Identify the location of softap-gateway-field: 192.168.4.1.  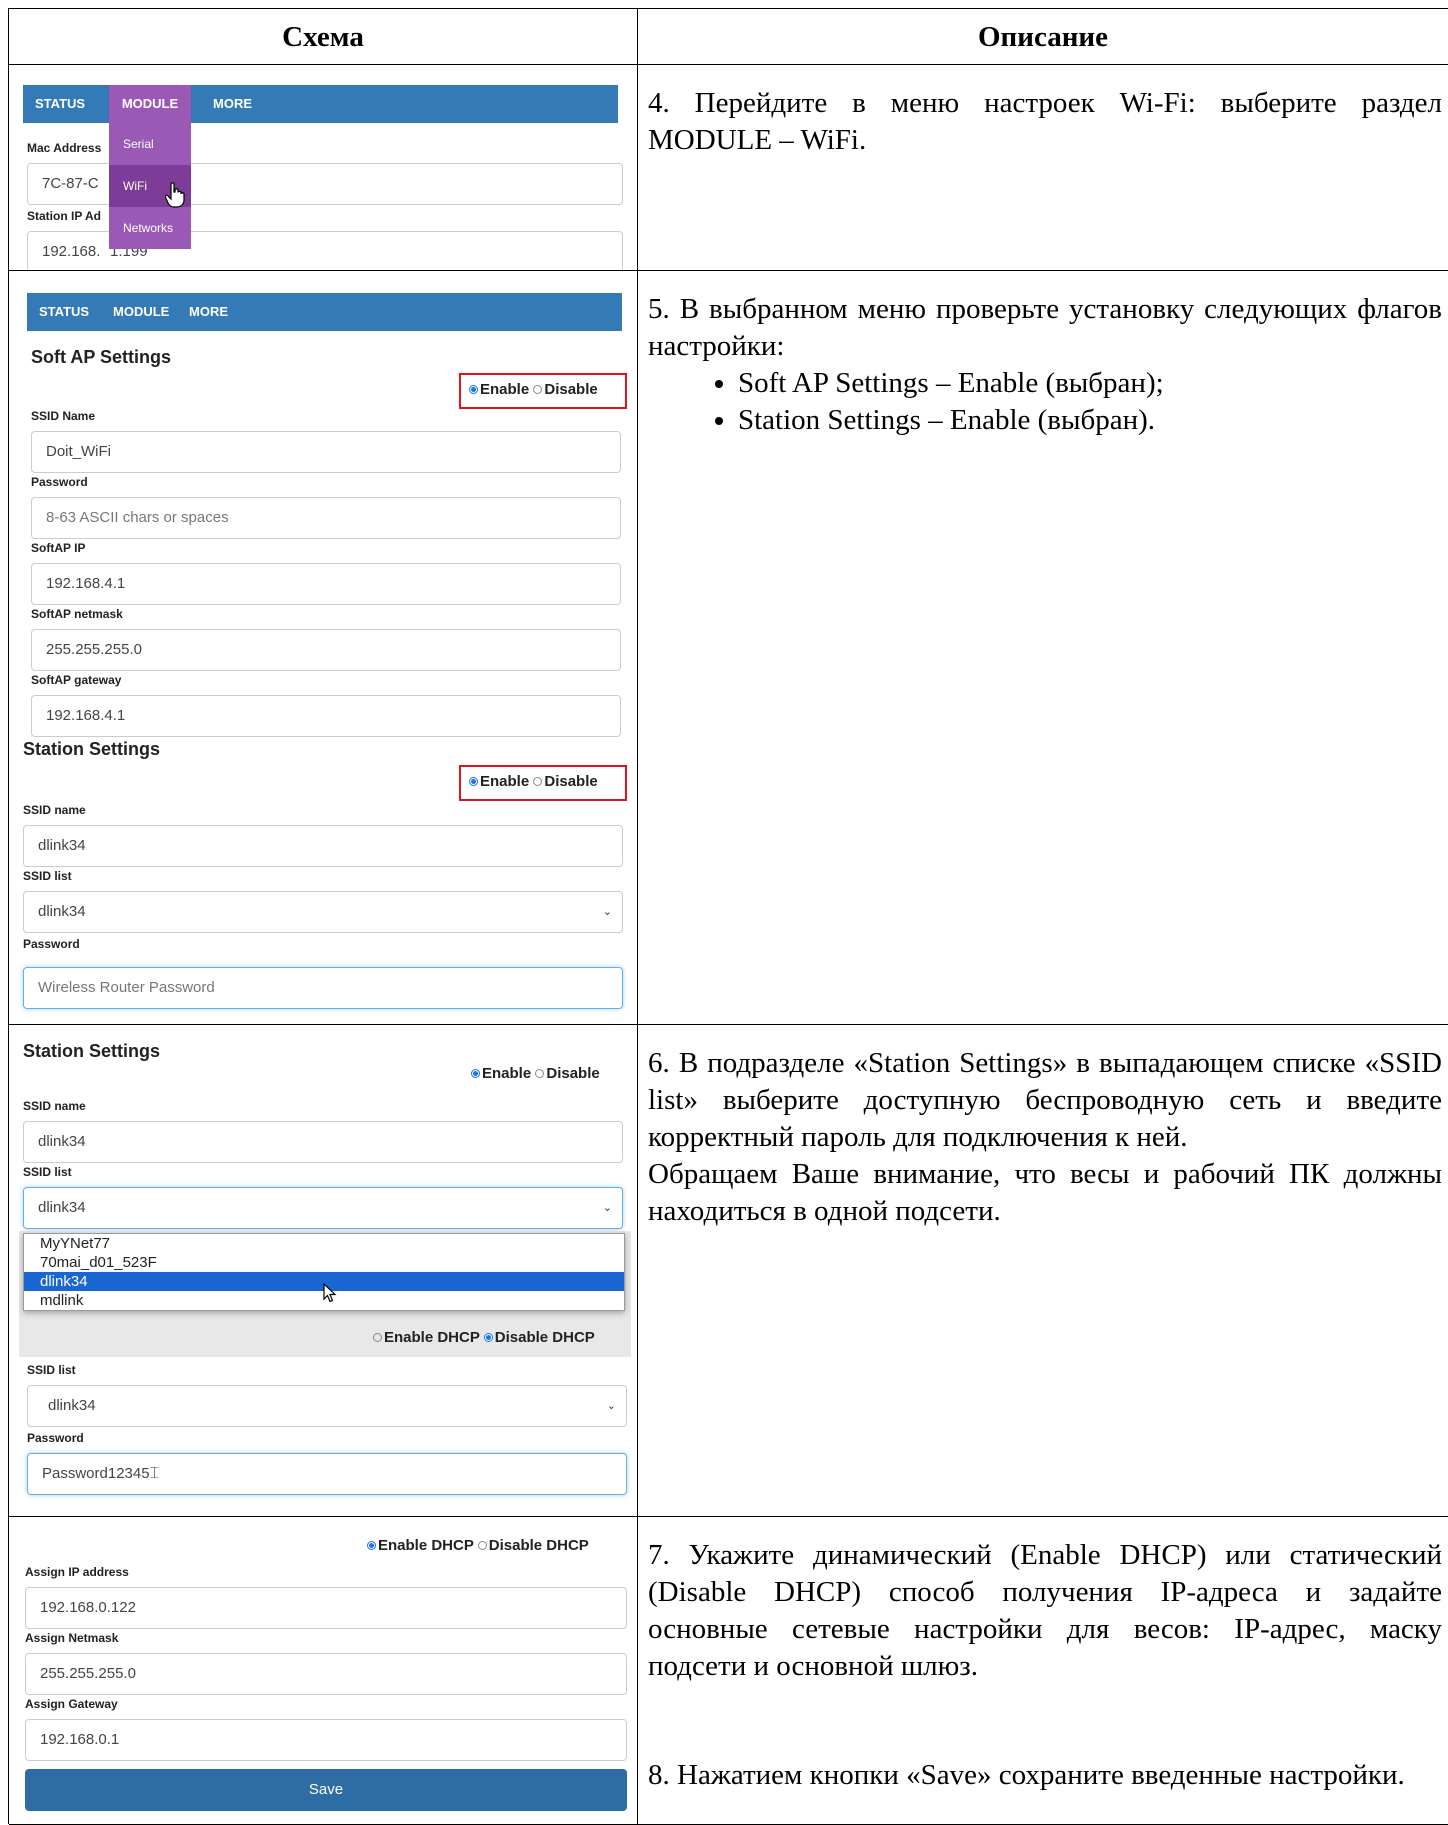
(326, 716).